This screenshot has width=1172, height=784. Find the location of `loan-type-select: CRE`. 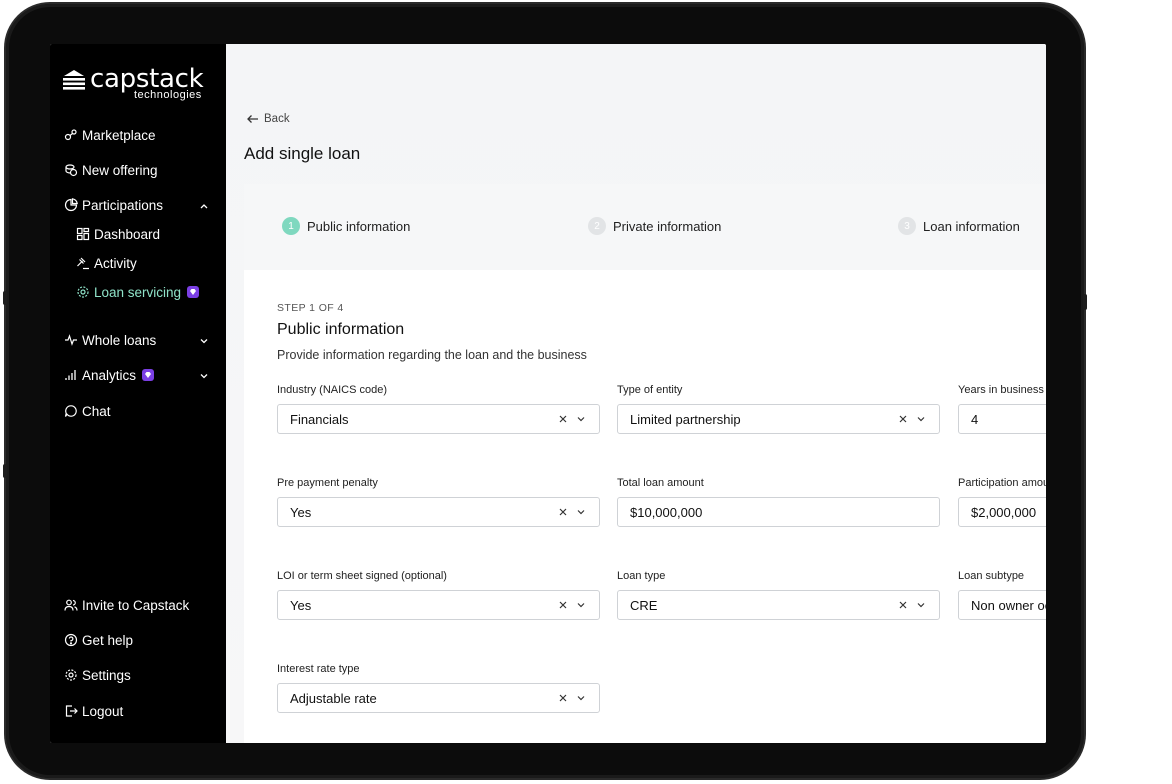

loan-type-select: CRE is located at coordinates (778, 605).